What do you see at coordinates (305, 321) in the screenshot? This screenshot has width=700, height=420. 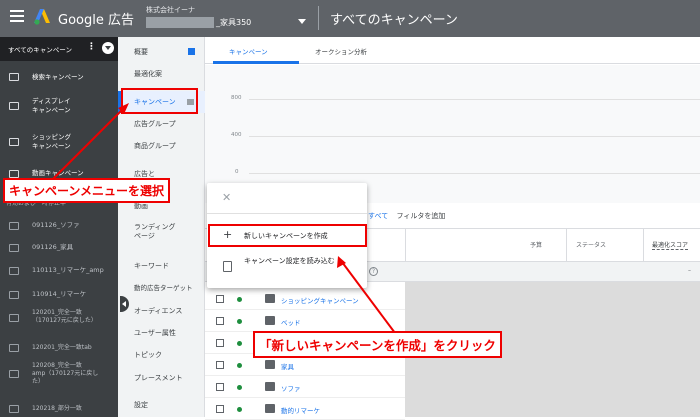 I see `table-row: ベッド` at bounding box center [305, 321].